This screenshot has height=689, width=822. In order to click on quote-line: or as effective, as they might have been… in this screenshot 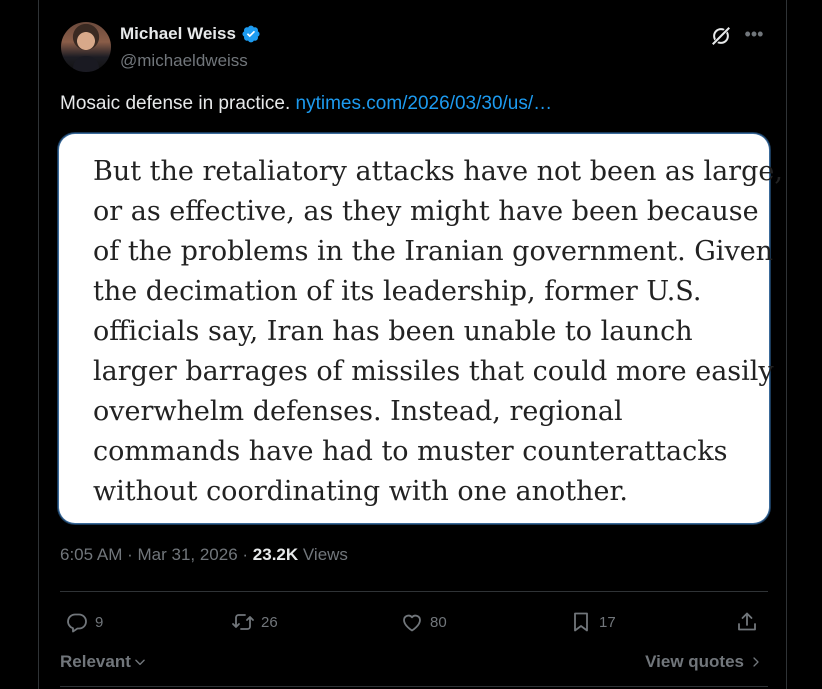, I will do `click(426, 211)`.